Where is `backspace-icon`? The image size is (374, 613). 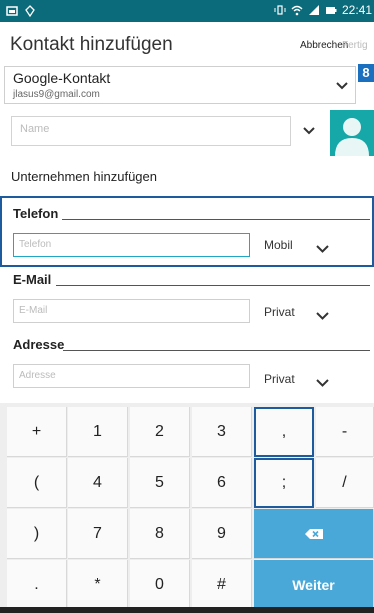 backspace-icon is located at coordinates (313, 533).